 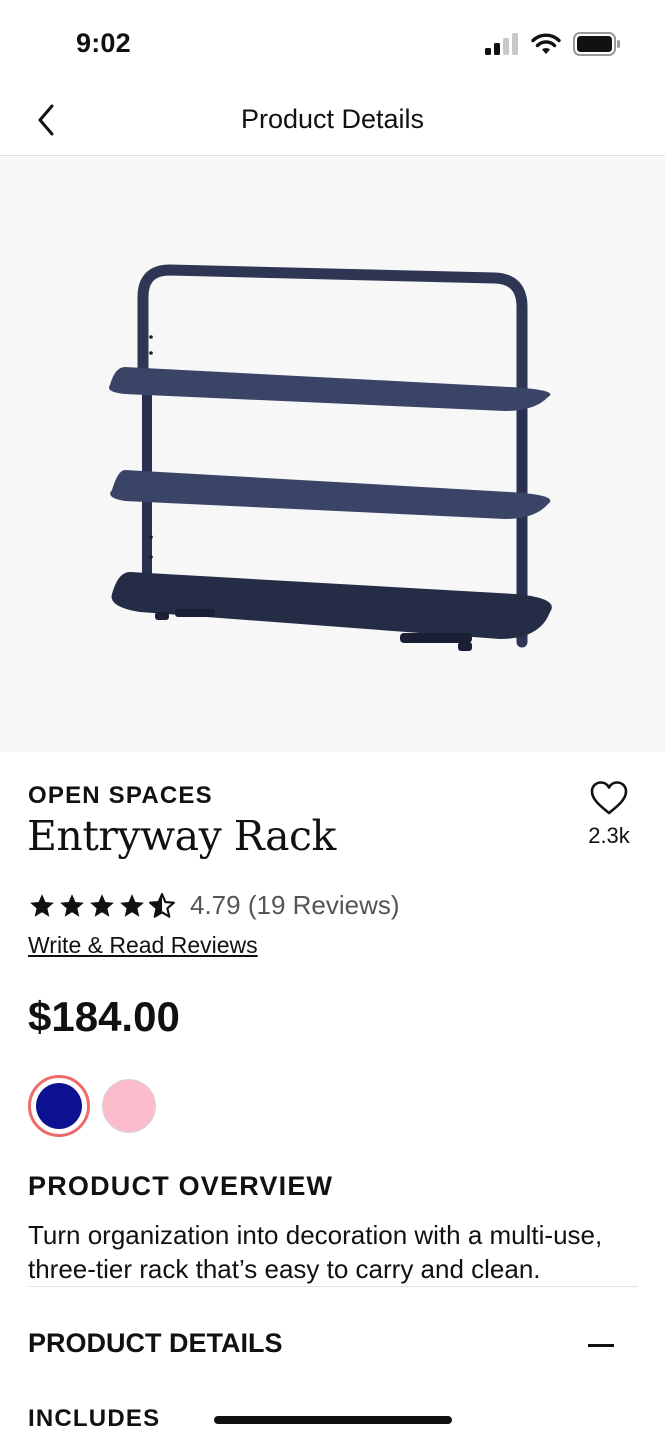 I want to click on page-title: Product Details, so click(x=332, y=119).